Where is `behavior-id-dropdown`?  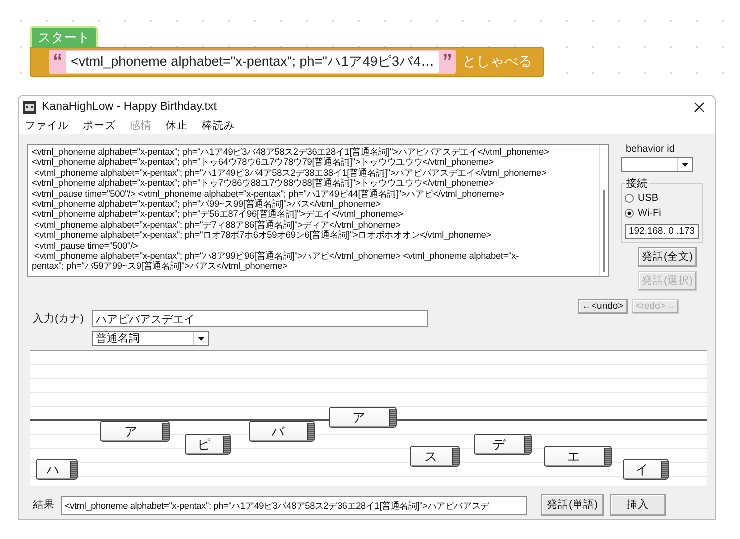 behavior-id-dropdown is located at coordinates (657, 164).